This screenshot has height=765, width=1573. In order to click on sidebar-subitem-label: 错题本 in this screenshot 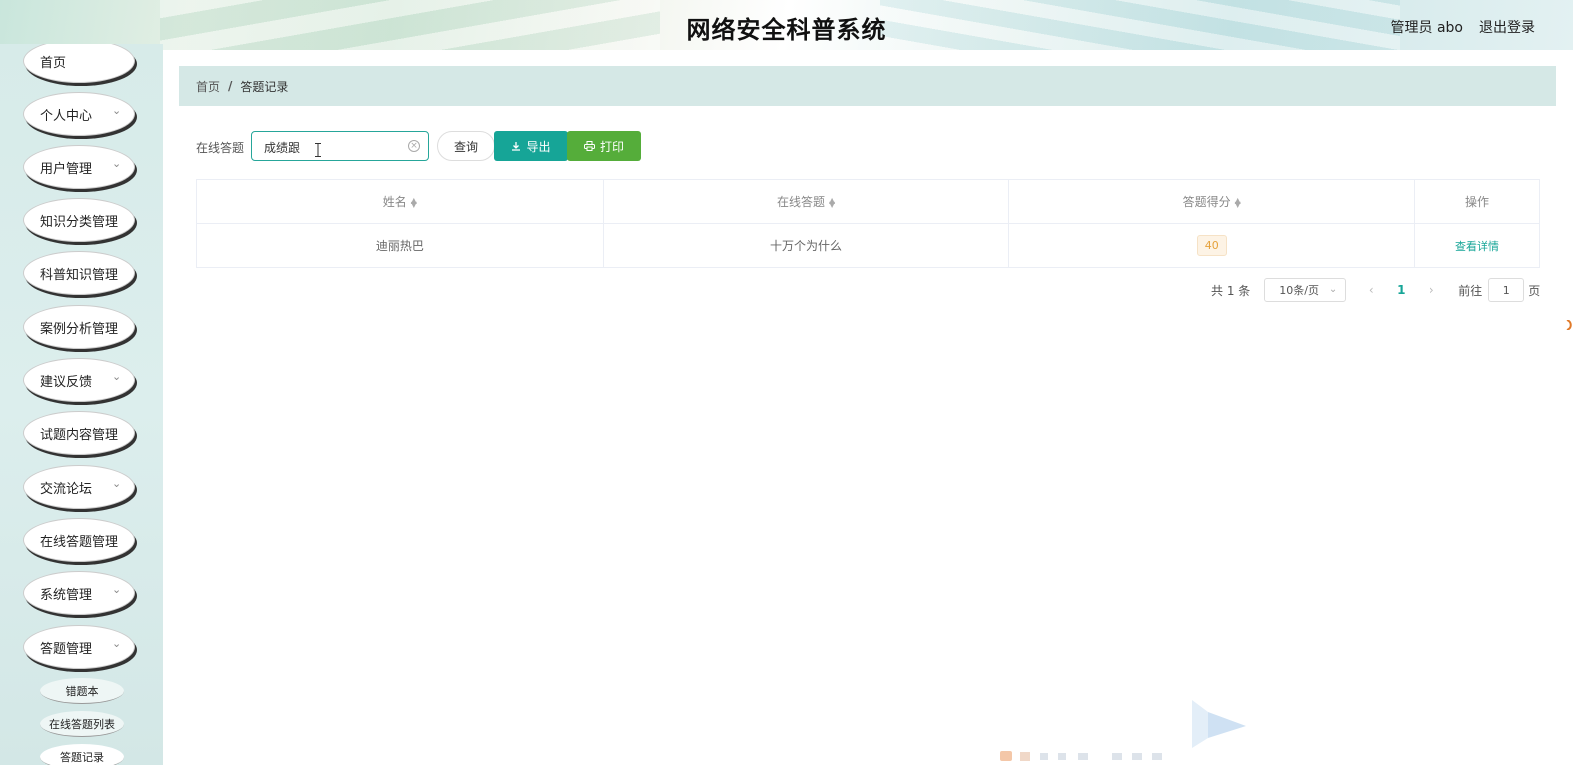, I will do `click(82, 691)`.